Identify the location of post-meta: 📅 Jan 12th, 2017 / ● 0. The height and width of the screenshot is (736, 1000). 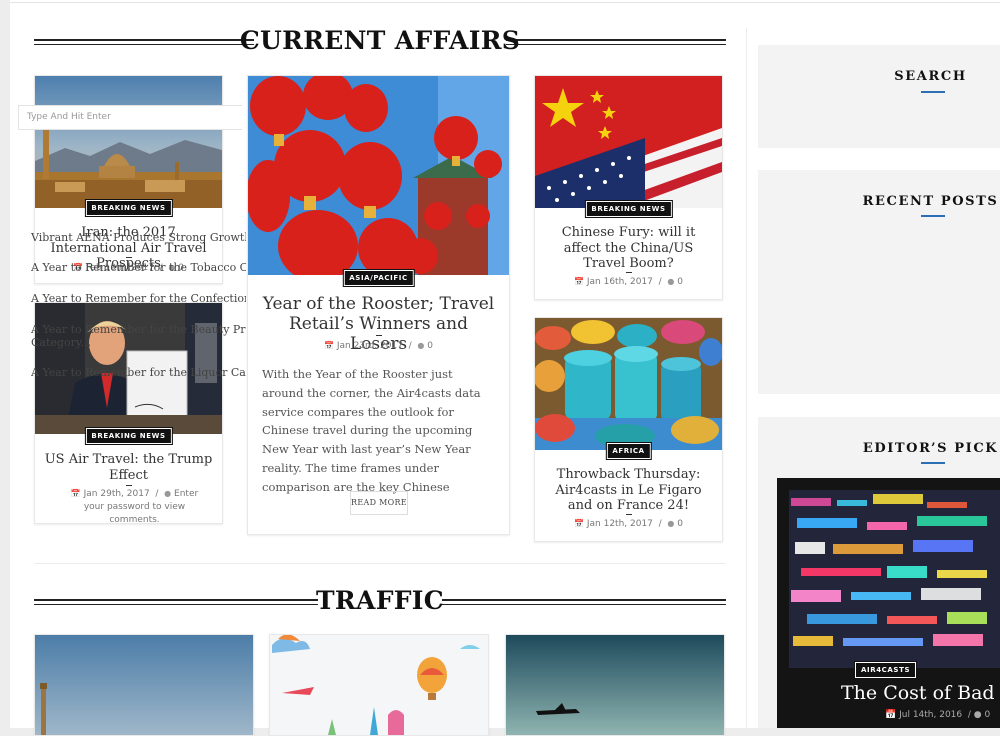
(628, 524).